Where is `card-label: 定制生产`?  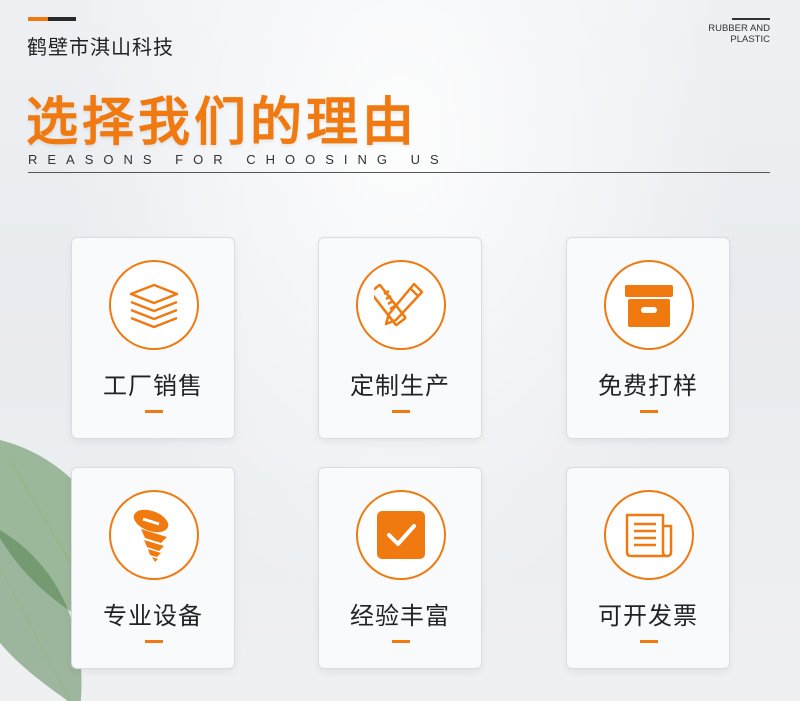
card-label: 定制生产 is located at coordinates (400, 386).